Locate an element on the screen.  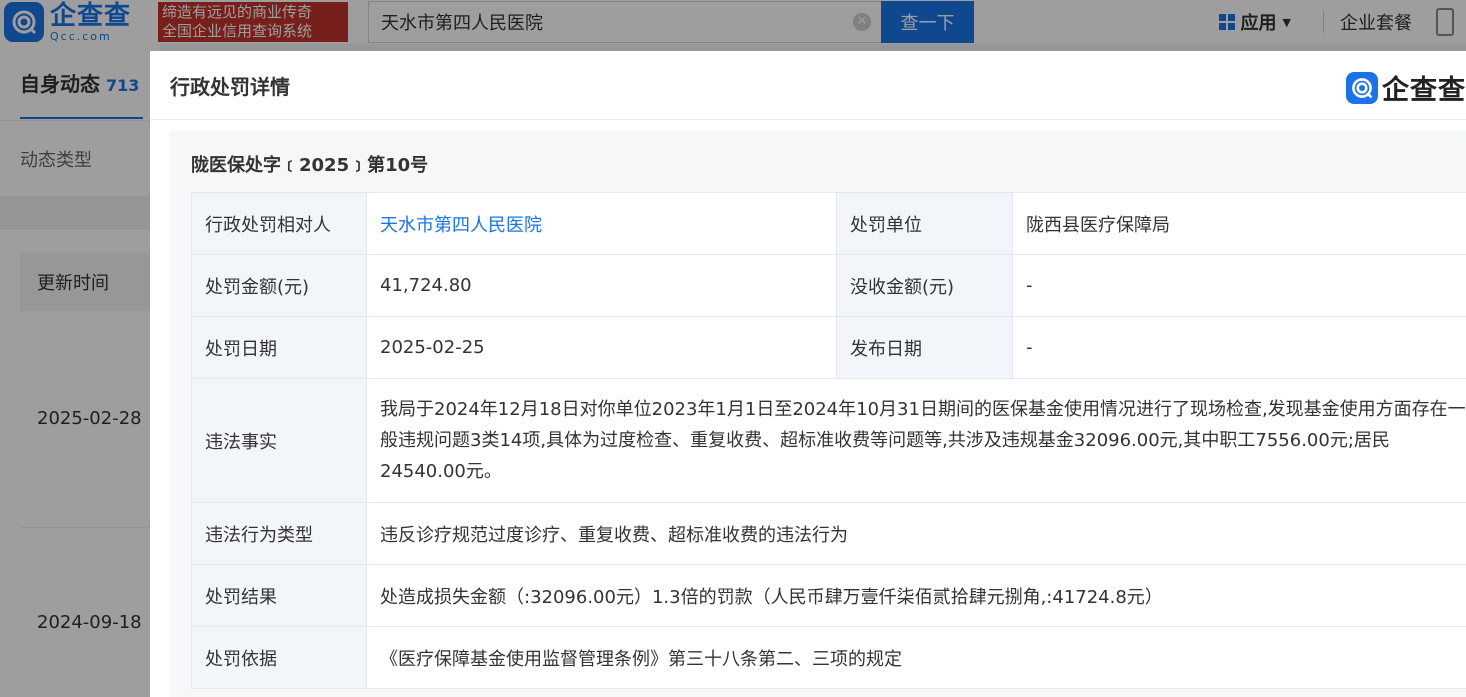
confiscated-label: 没收金额(元) is located at coordinates (924, 285).